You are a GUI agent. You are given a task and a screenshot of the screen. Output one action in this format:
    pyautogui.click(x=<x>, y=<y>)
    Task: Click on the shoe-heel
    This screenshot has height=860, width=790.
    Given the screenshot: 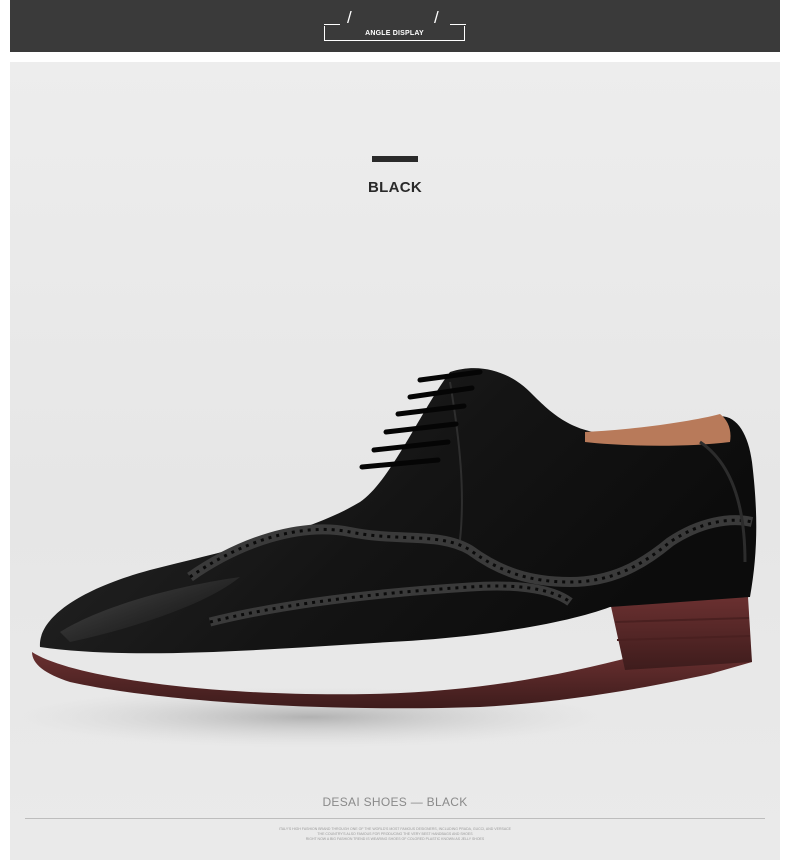 What is the action you would take?
    pyautogui.click(x=681, y=633)
    